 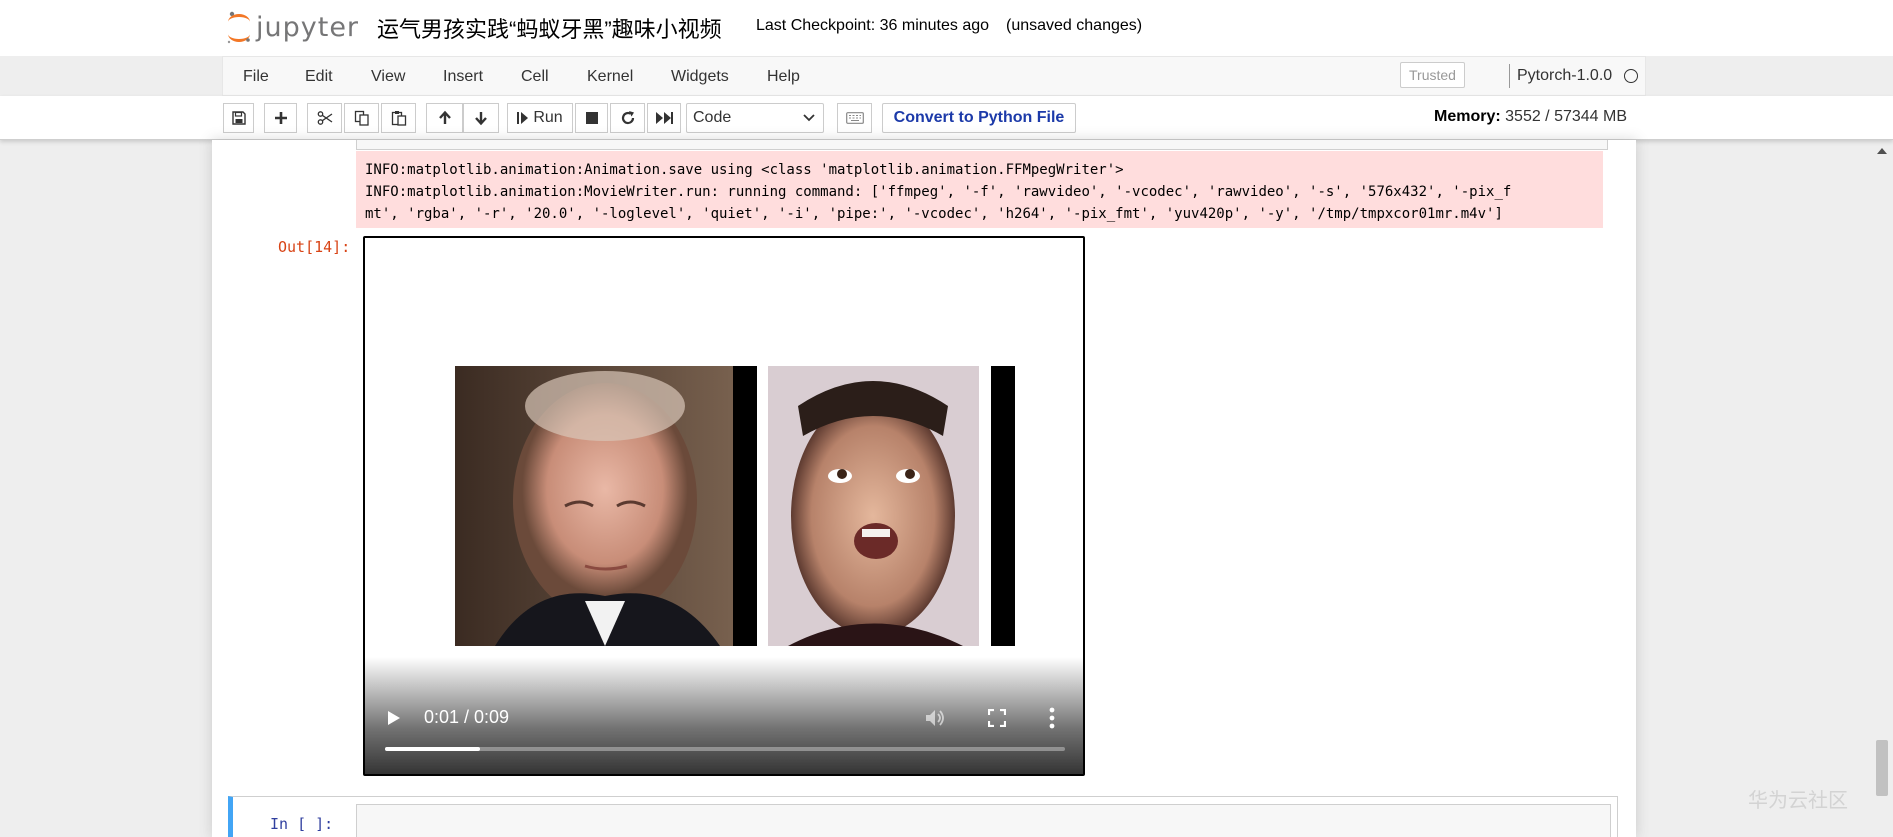 I want to click on video-time-readout: 0:01 / 0:09, so click(x=467, y=717).